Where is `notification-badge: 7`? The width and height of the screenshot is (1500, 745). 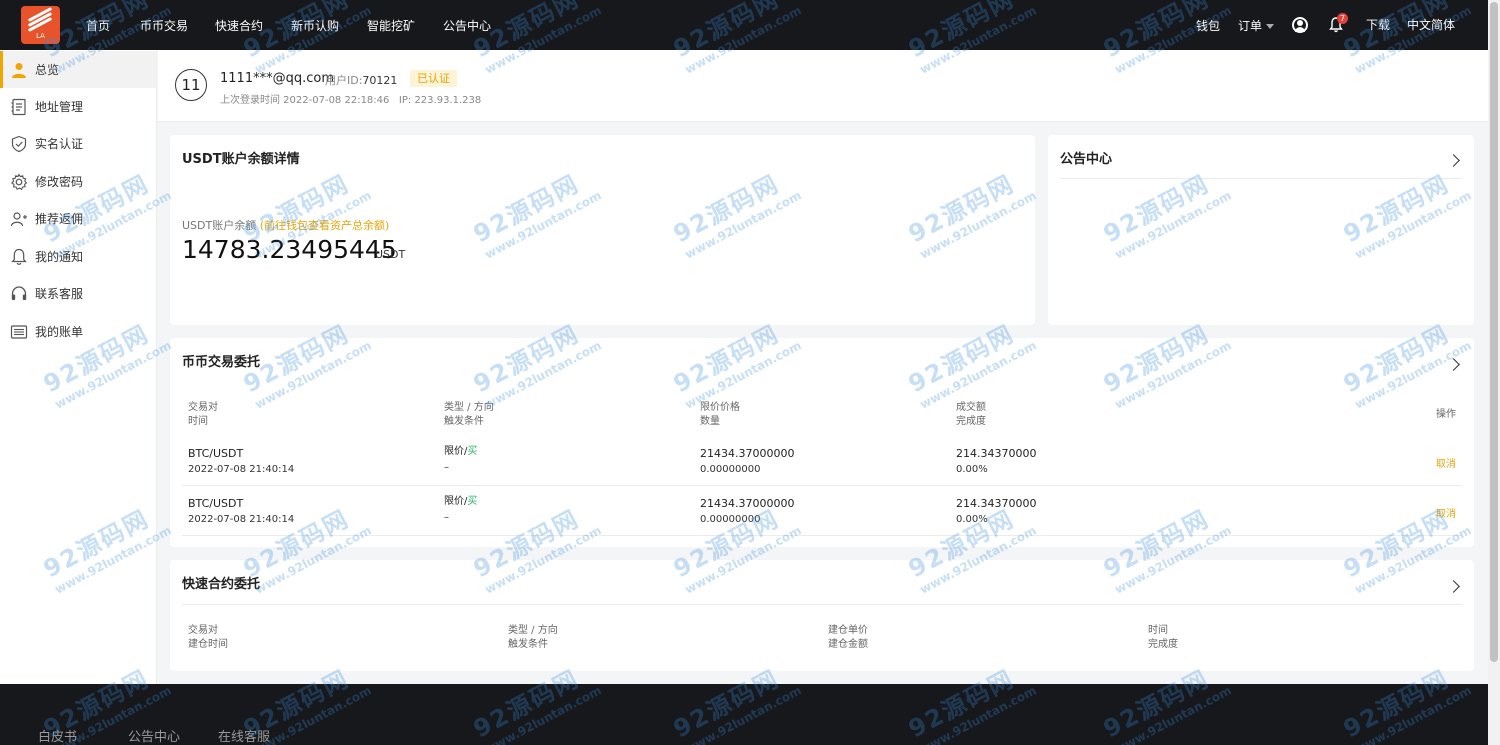
notification-badge: 7 is located at coordinates (1342, 18).